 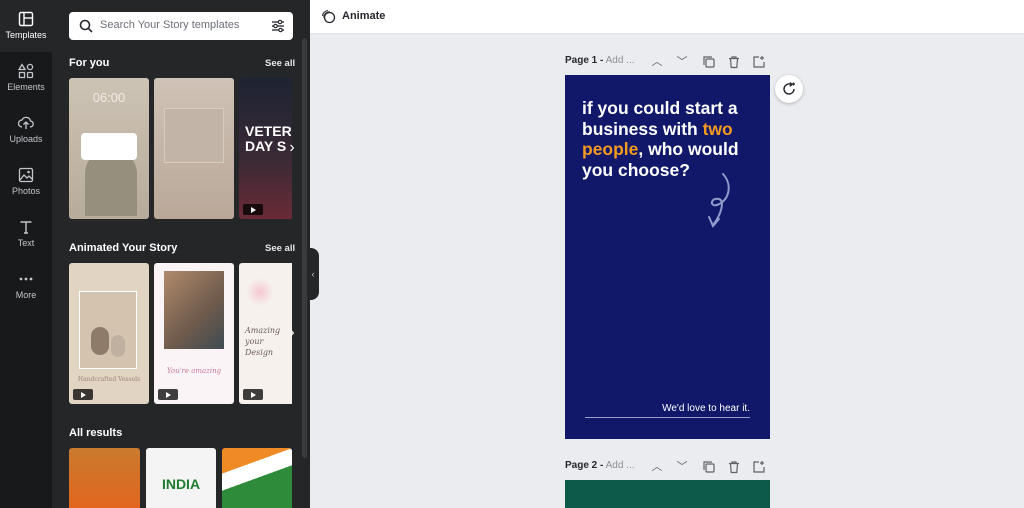 What do you see at coordinates (26, 191) in the screenshot?
I see `rail-label: Photos` at bounding box center [26, 191].